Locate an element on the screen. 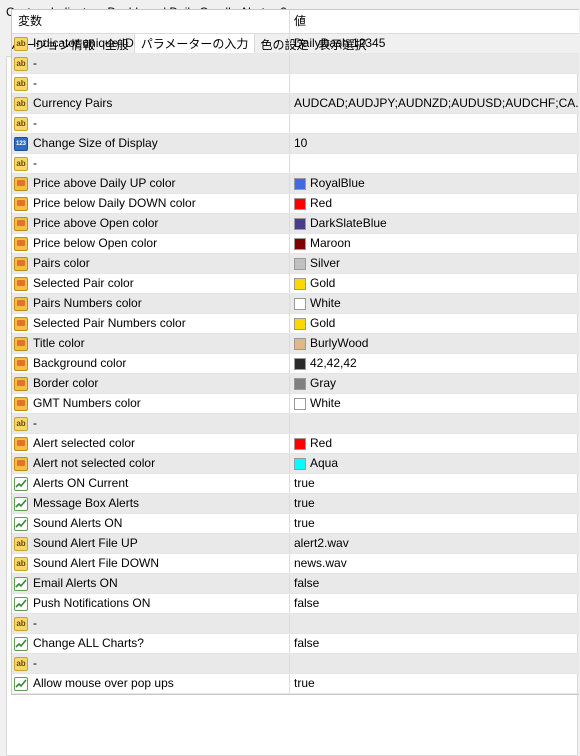 The image size is (580, 756). parameter-row: Alert selected color Red is located at coordinates (295, 444).